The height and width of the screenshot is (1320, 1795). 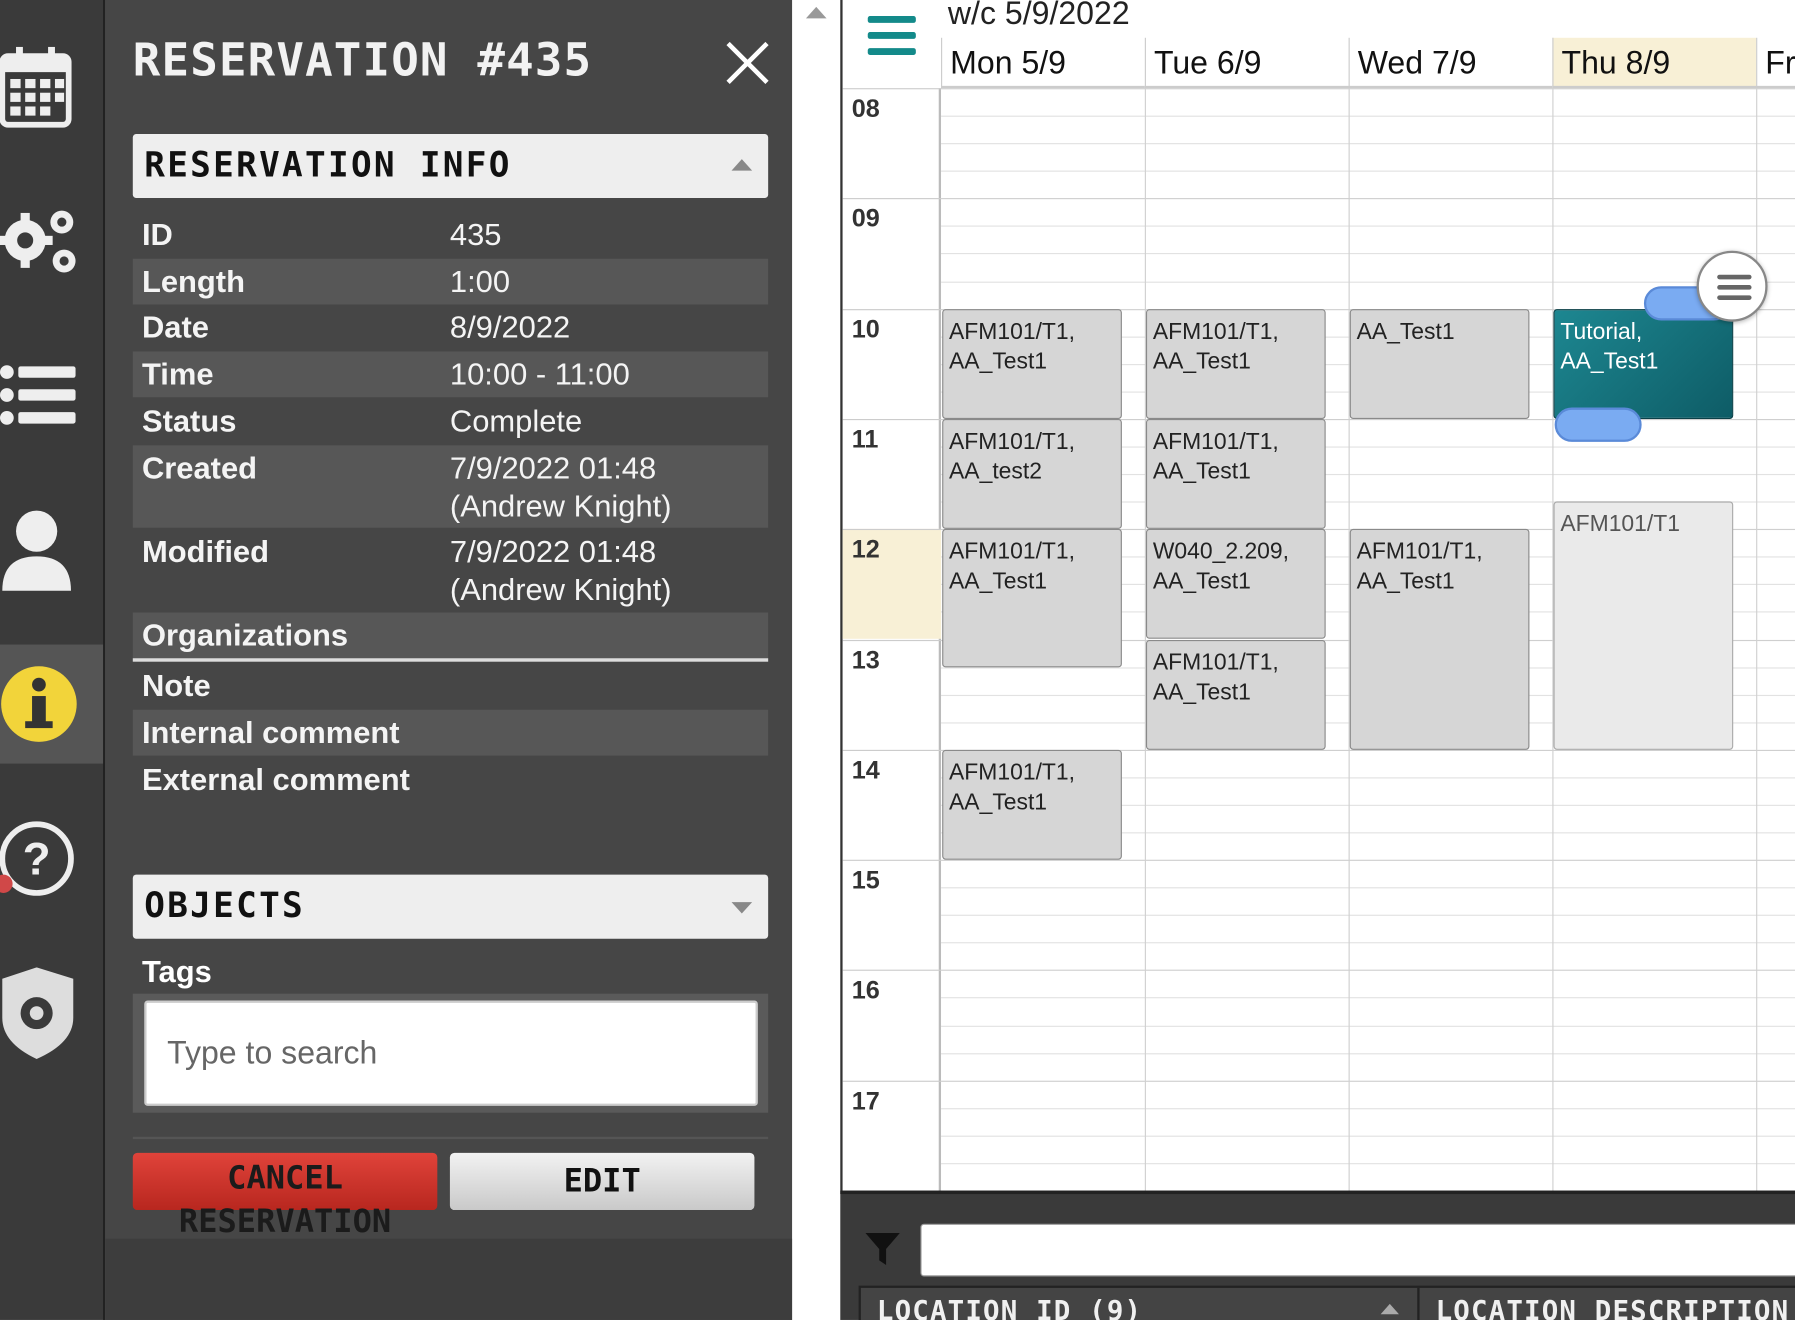 I want to click on objects-section-toggle: OBJECTS, so click(x=450, y=906).